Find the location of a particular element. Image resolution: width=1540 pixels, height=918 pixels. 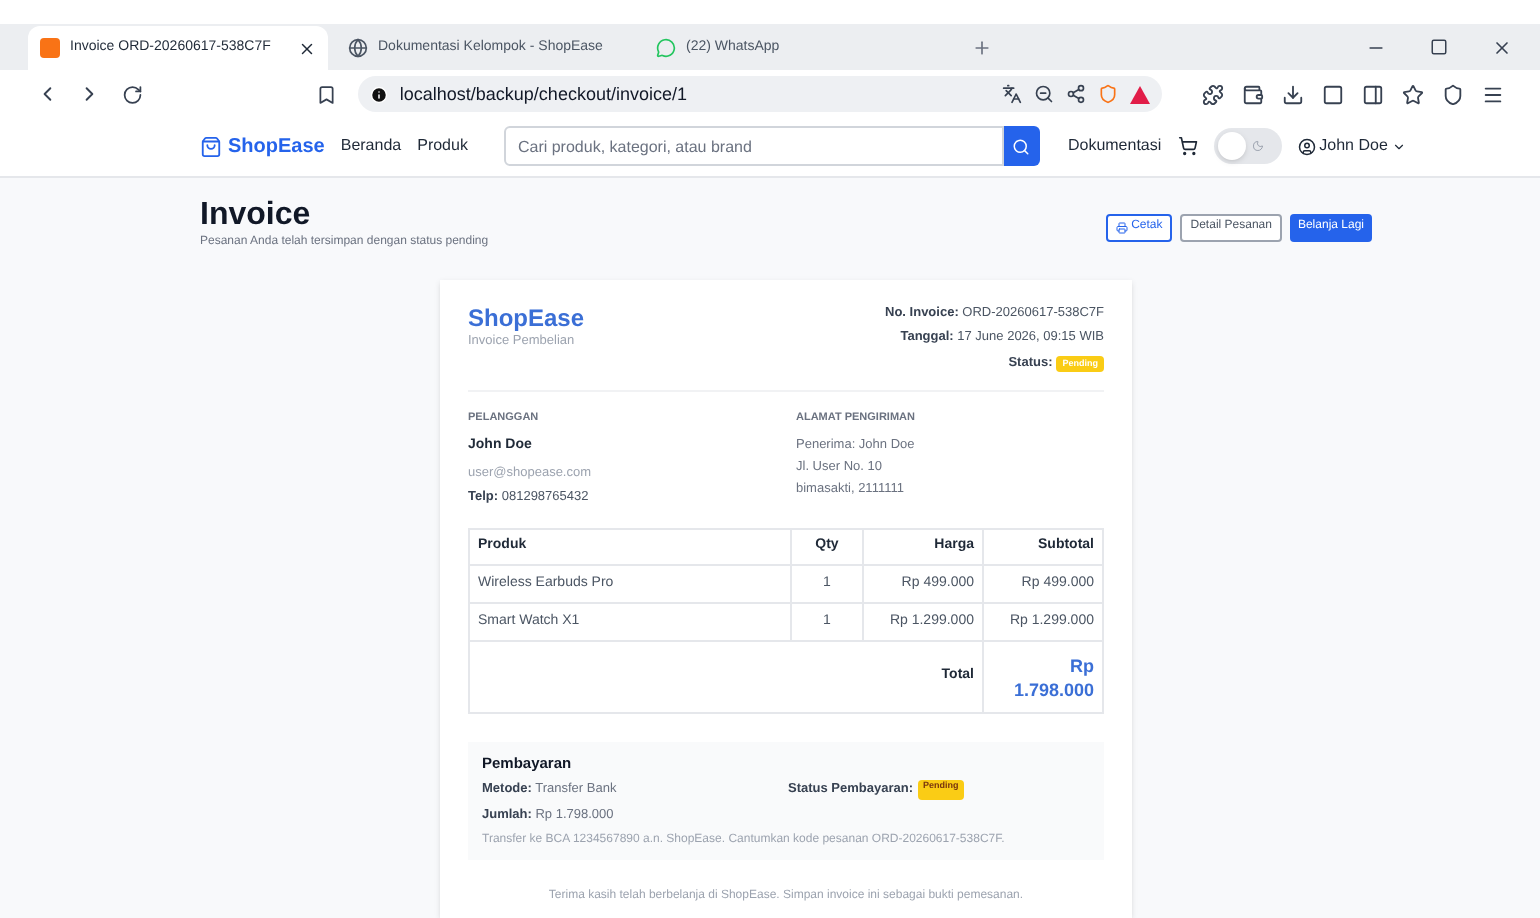

search-button is located at coordinates (1021, 146).